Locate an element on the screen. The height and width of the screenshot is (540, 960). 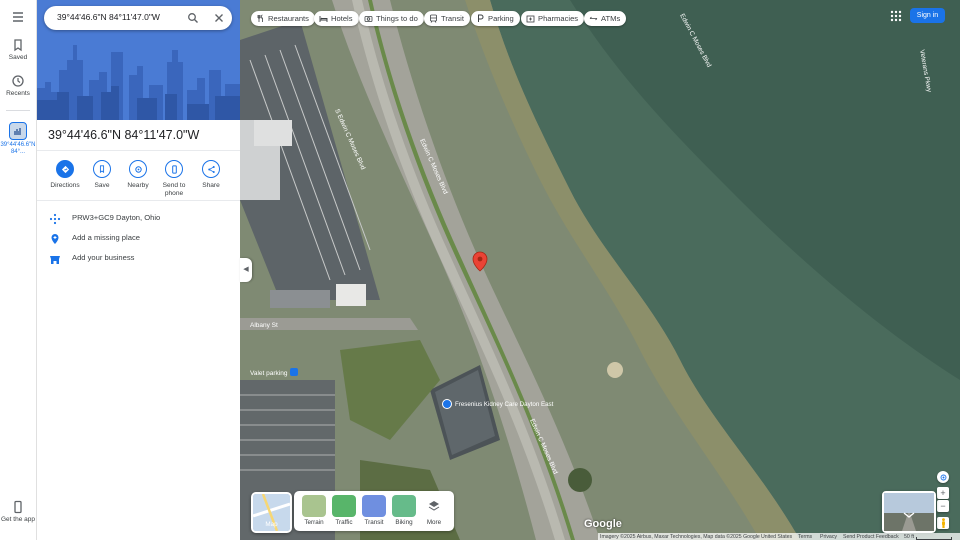
zoom-out-button: − is located at coordinates (943, 506).